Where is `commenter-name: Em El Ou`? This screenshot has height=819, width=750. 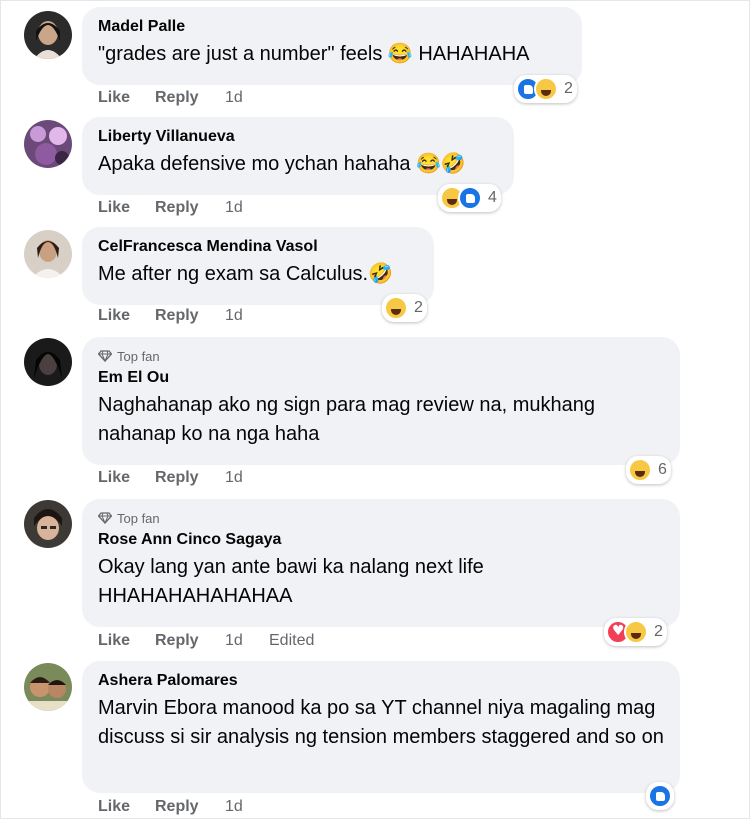 commenter-name: Em El Ou is located at coordinates (381, 378).